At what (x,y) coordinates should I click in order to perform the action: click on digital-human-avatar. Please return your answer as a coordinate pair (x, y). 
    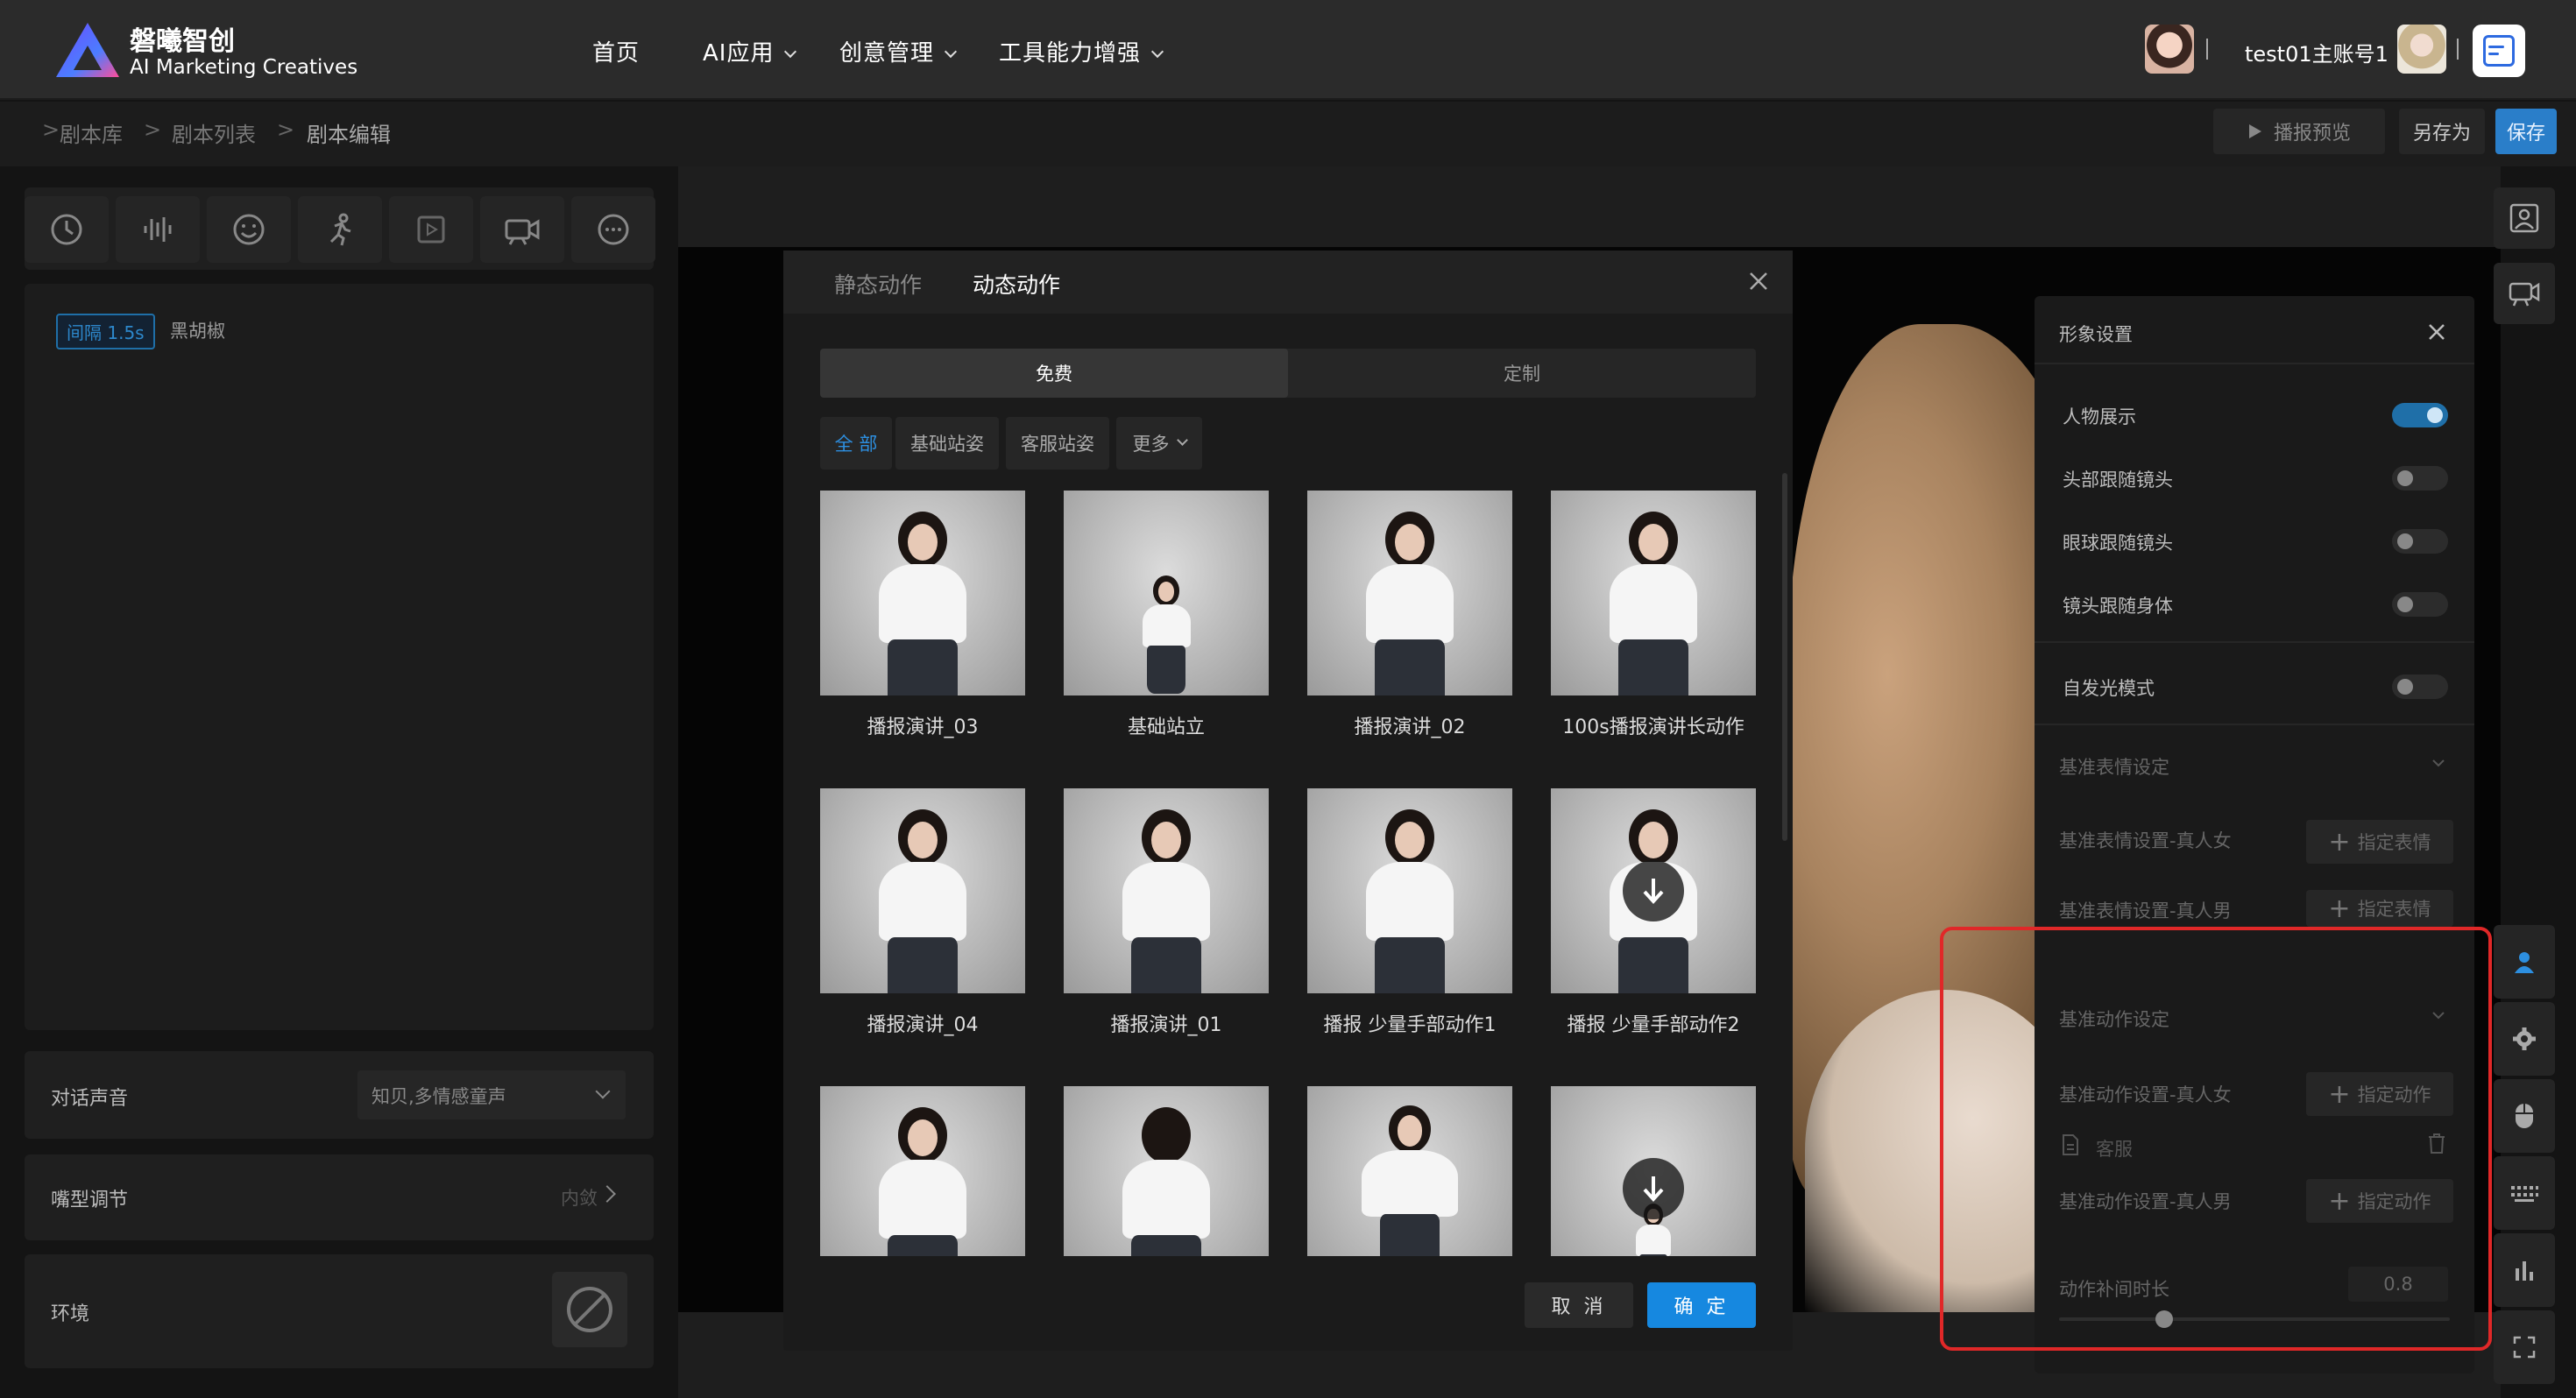
    Looking at the image, I should click on (2421, 49).